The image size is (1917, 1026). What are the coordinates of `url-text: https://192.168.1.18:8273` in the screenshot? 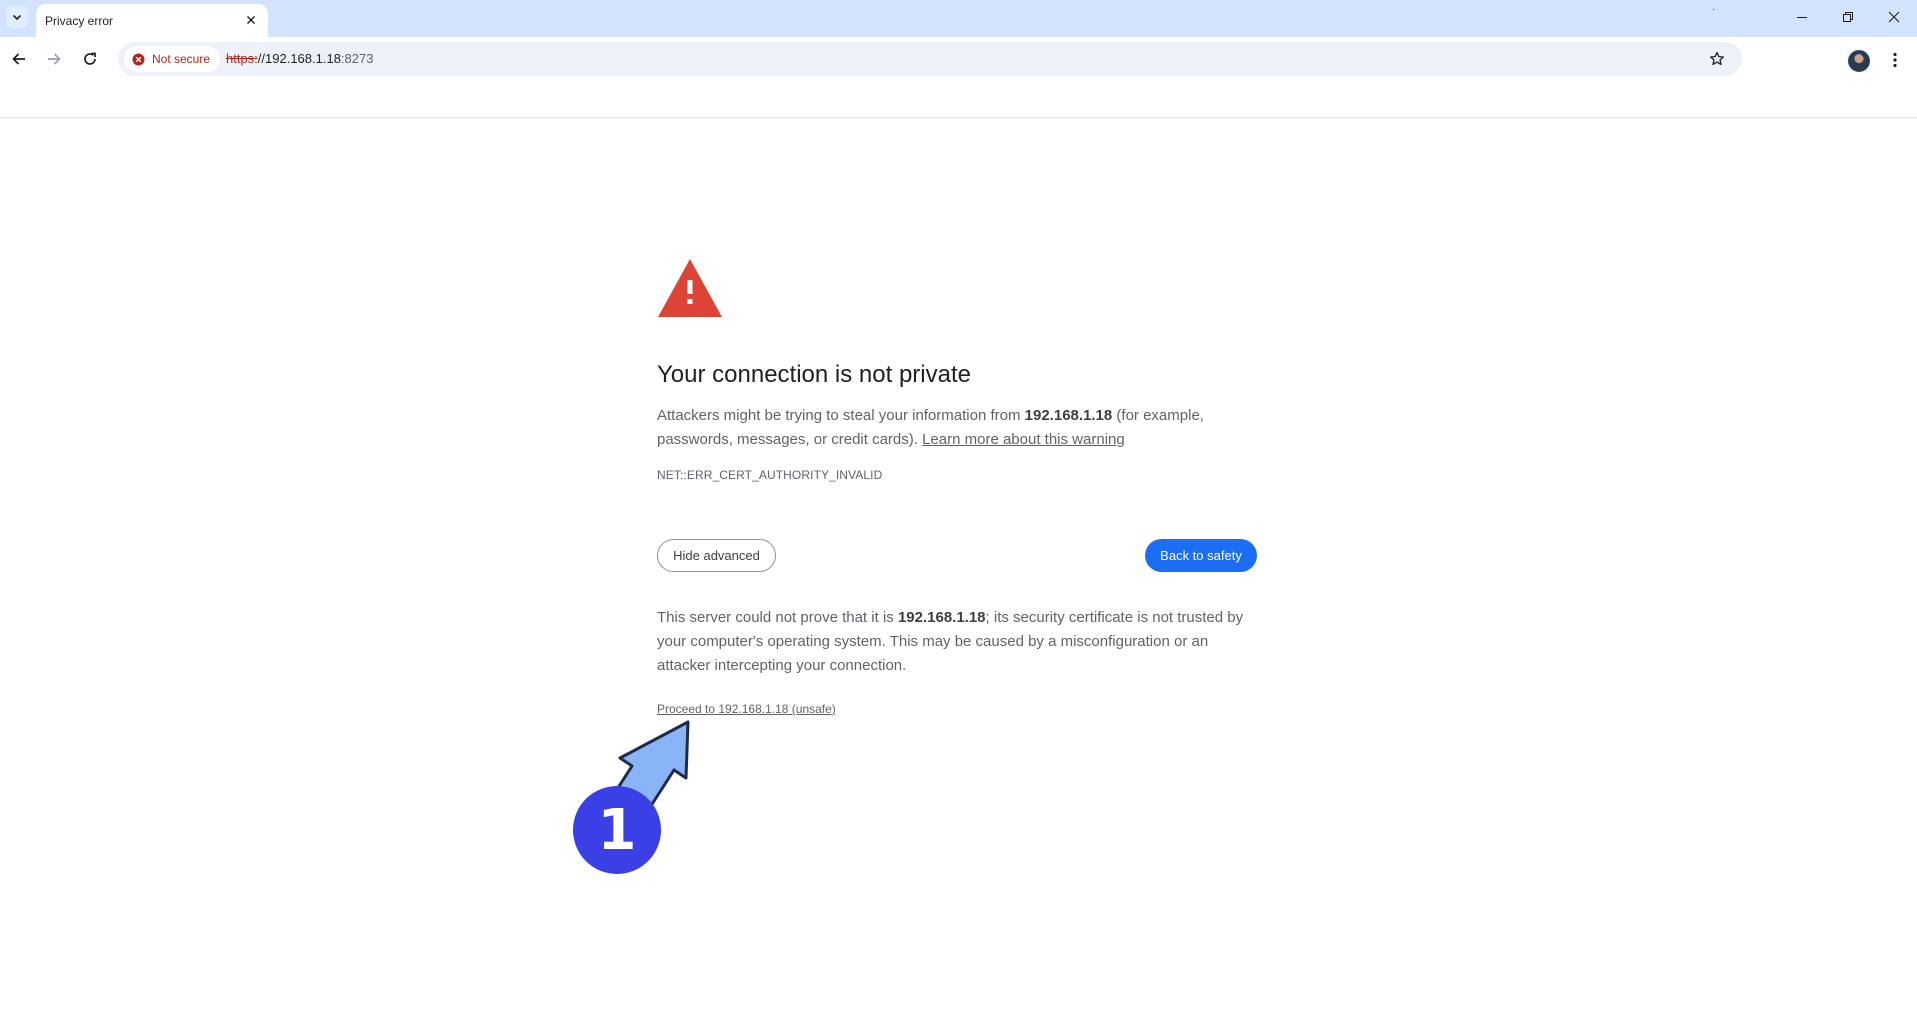 It's located at (299, 58).